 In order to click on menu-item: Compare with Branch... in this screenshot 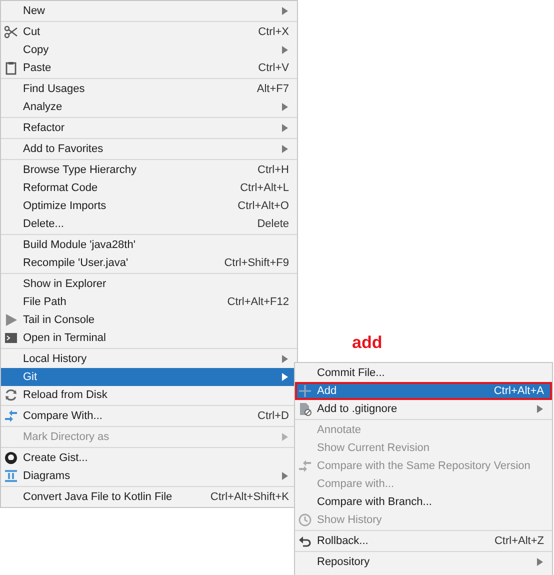, I will do `click(423, 502)`.